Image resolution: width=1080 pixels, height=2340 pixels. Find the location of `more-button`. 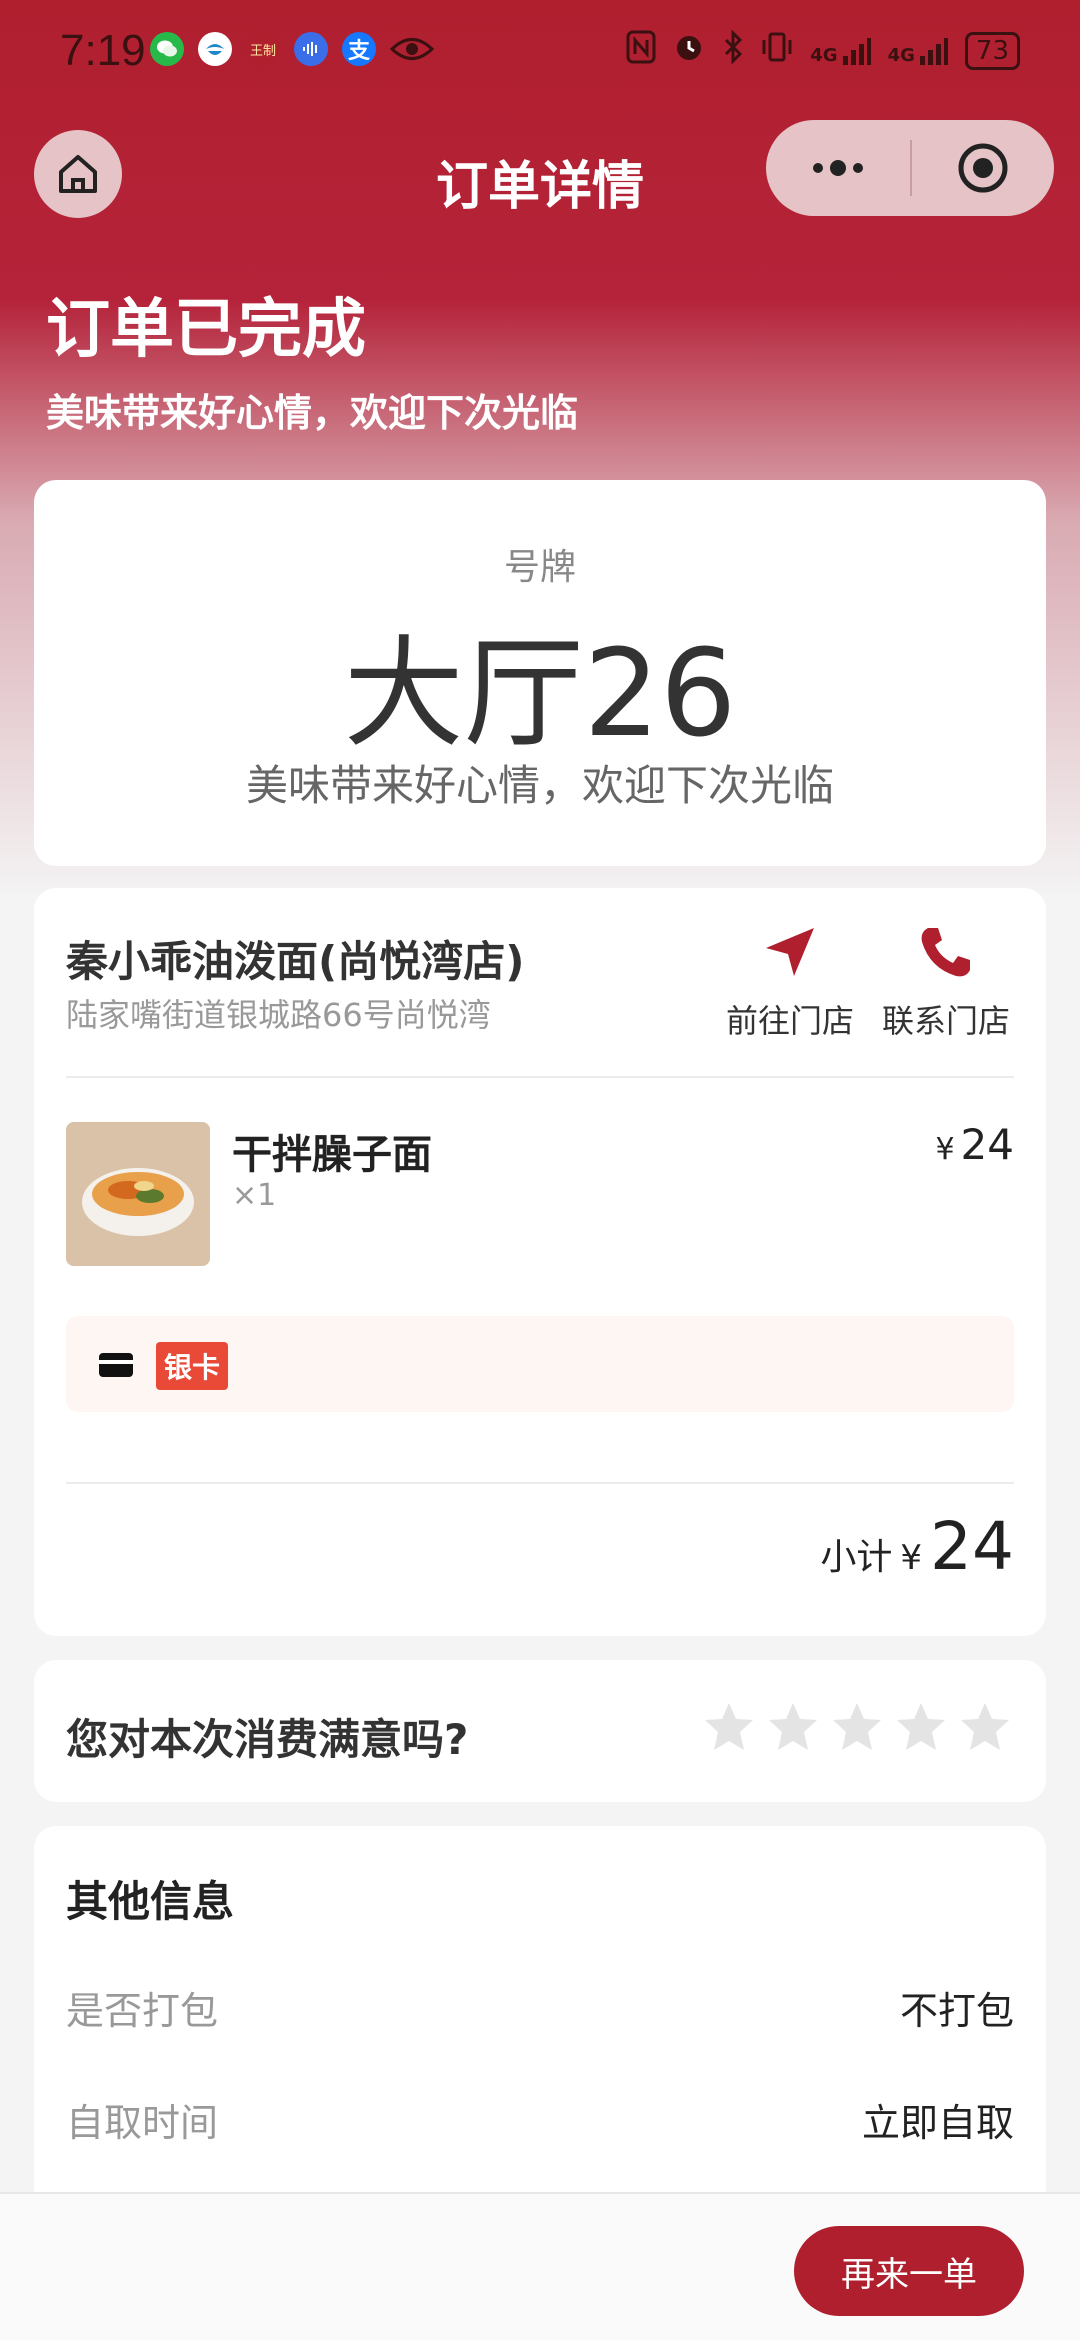

more-button is located at coordinates (838, 168).